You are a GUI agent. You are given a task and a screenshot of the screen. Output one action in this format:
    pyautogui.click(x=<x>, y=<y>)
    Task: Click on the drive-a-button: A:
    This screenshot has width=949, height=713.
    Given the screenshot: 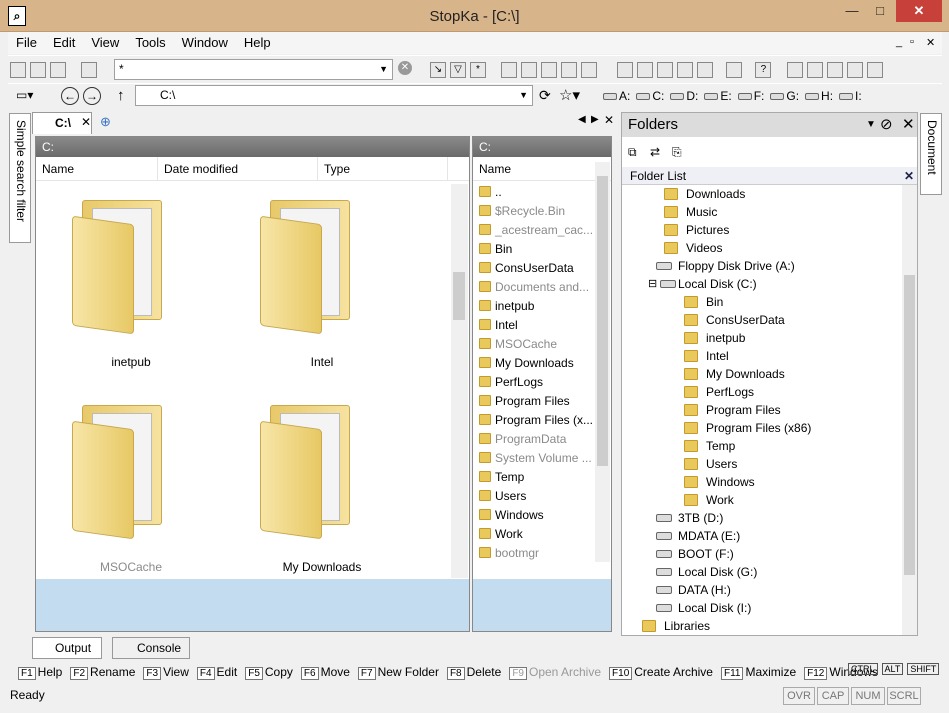 What is the action you would take?
    pyautogui.click(x=616, y=96)
    